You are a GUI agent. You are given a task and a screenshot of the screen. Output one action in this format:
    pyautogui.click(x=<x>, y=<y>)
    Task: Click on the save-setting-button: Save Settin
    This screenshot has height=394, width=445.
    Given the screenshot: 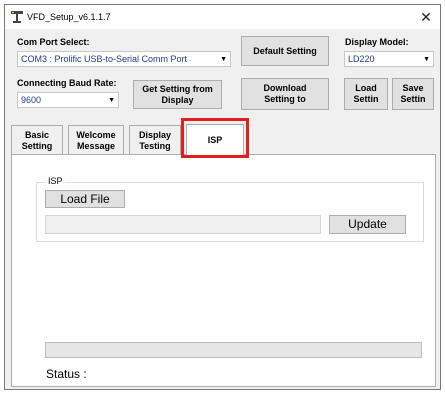 What is the action you would take?
    pyautogui.click(x=413, y=94)
    